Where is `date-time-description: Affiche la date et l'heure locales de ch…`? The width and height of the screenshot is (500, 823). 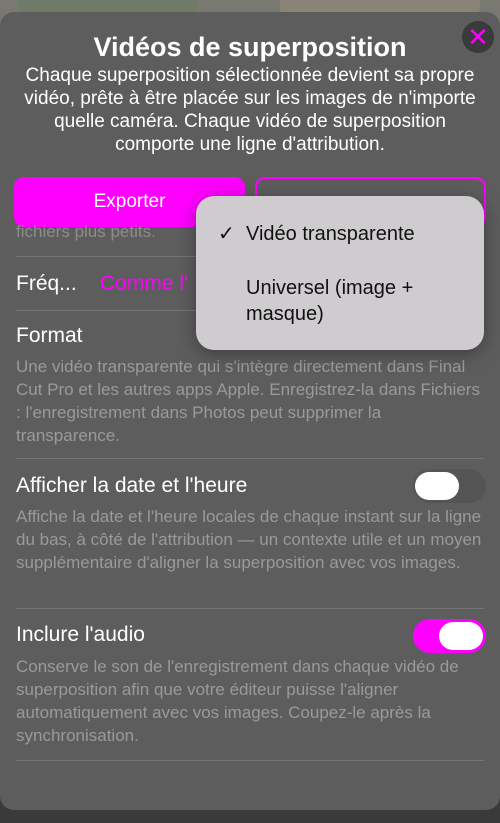
date-time-description: Affiche la date et l'heure locales de ch… is located at coordinates (249, 539).